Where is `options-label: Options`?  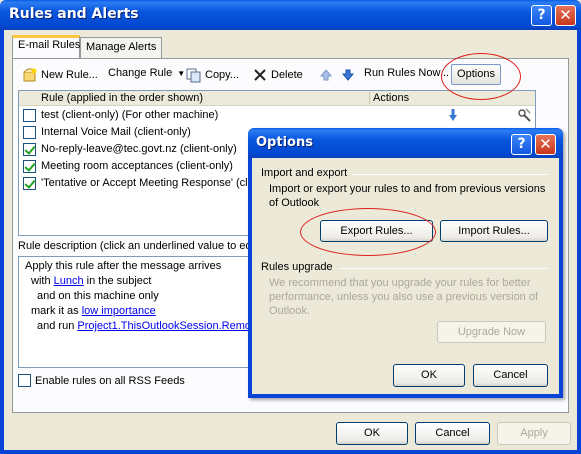 options-label: Options is located at coordinates (476, 74).